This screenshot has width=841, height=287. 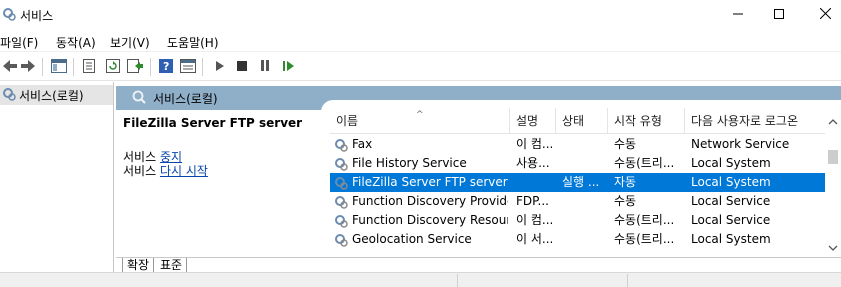 I want to click on scroll-thumb, so click(x=833, y=157).